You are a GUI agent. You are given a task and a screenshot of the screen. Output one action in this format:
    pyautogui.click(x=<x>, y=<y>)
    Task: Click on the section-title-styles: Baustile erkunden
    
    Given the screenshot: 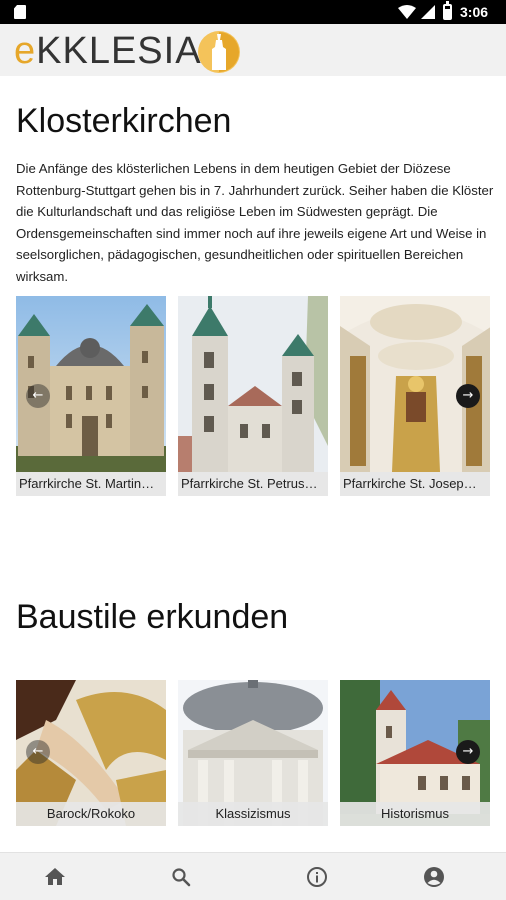 What is the action you would take?
    pyautogui.click(x=152, y=617)
    